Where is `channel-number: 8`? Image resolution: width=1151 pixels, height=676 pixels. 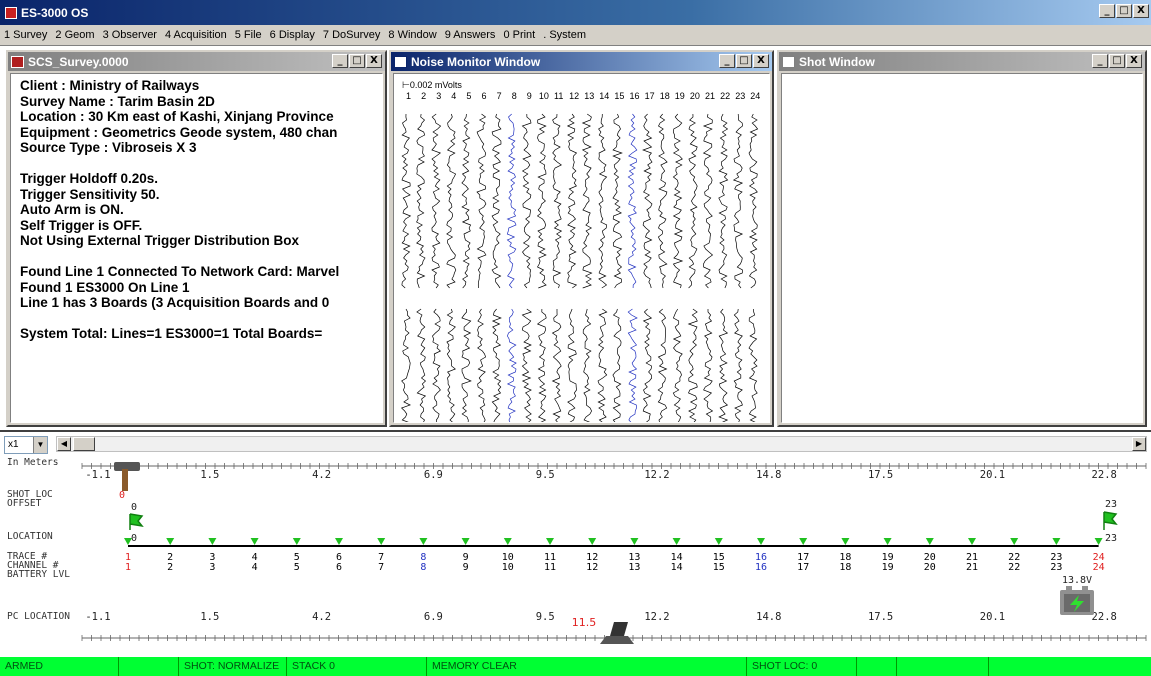 channel-number: 8 is located at coordinates (423, 567).